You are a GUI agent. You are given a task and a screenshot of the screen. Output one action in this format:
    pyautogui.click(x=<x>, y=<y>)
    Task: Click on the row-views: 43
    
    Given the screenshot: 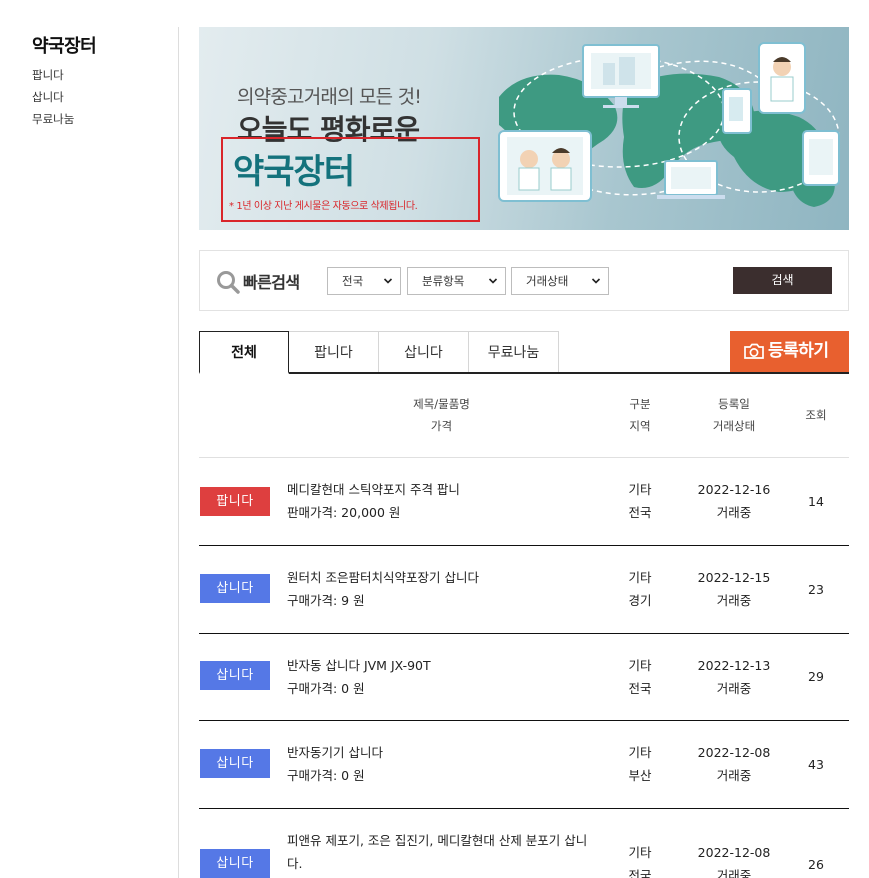 What is the action you would take?
    pyautogui.click(x=816, y=764)
    